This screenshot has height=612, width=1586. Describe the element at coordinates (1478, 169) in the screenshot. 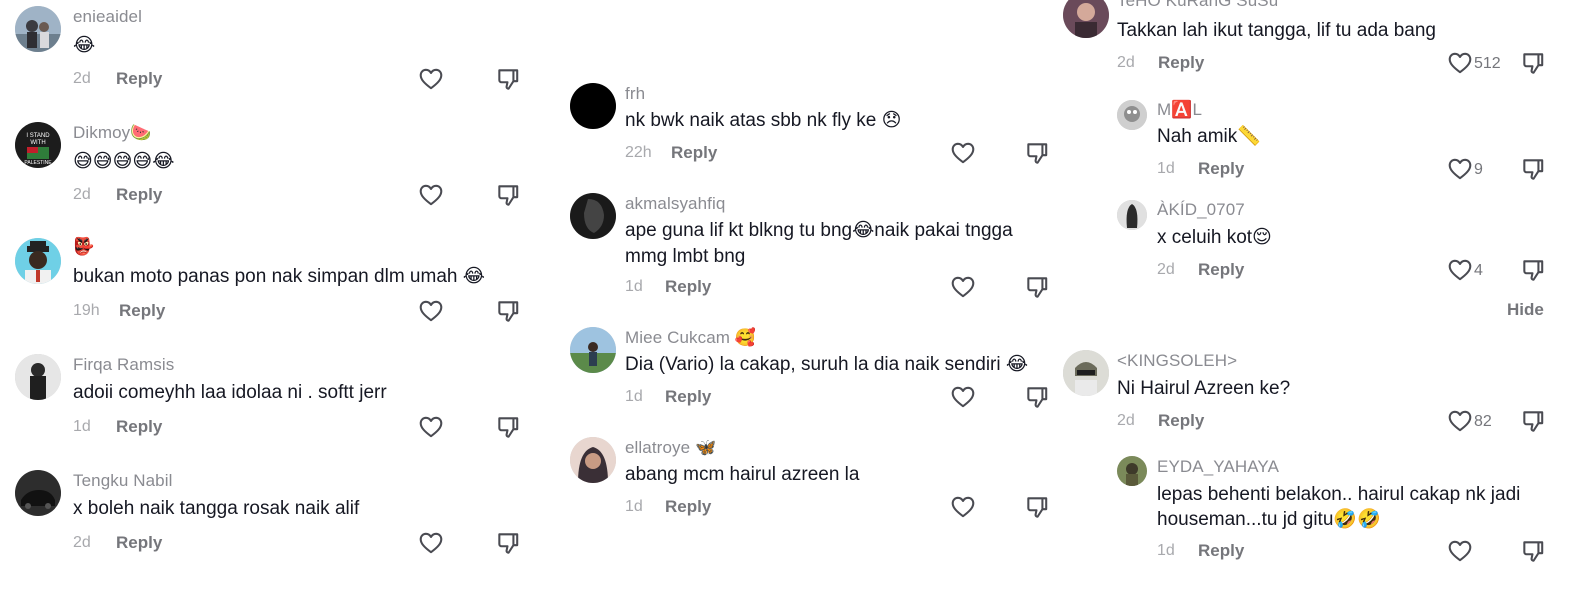

I see `like-count: 9` at that location.